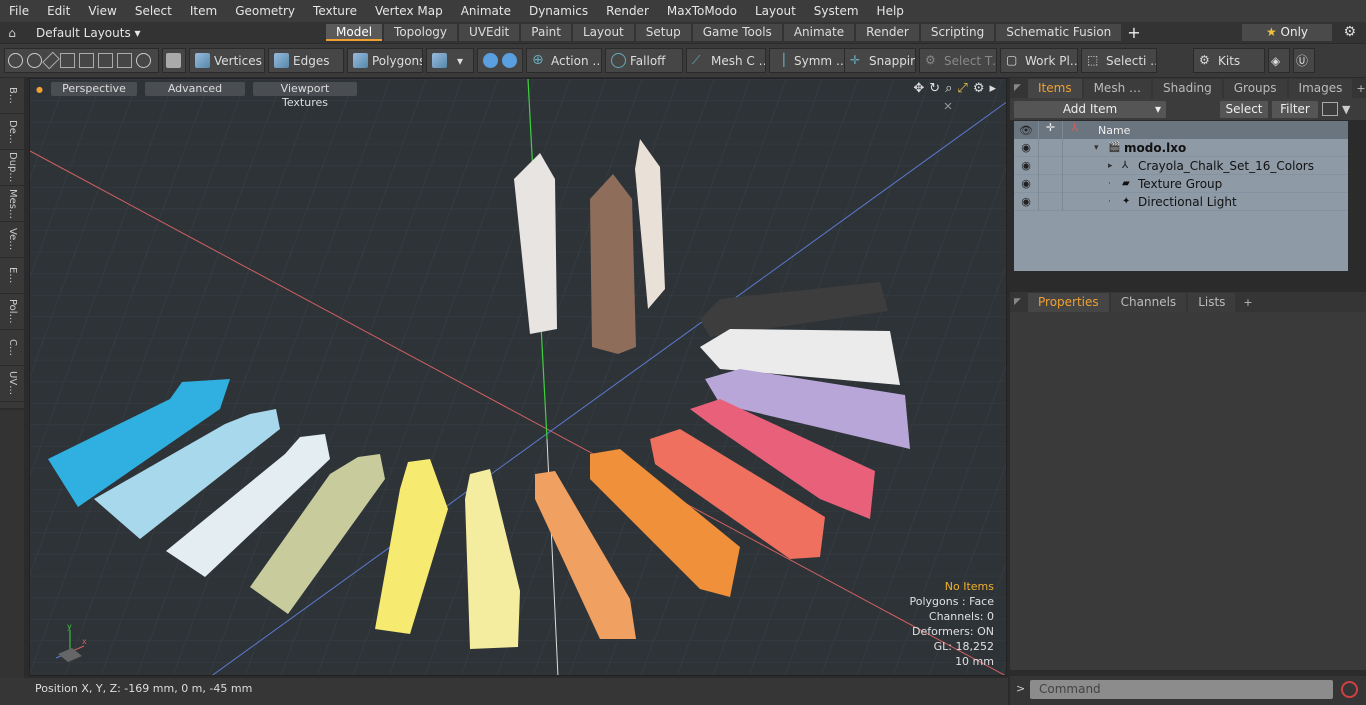  I want to click on vertices-button: Vertices, so click(227, 60).